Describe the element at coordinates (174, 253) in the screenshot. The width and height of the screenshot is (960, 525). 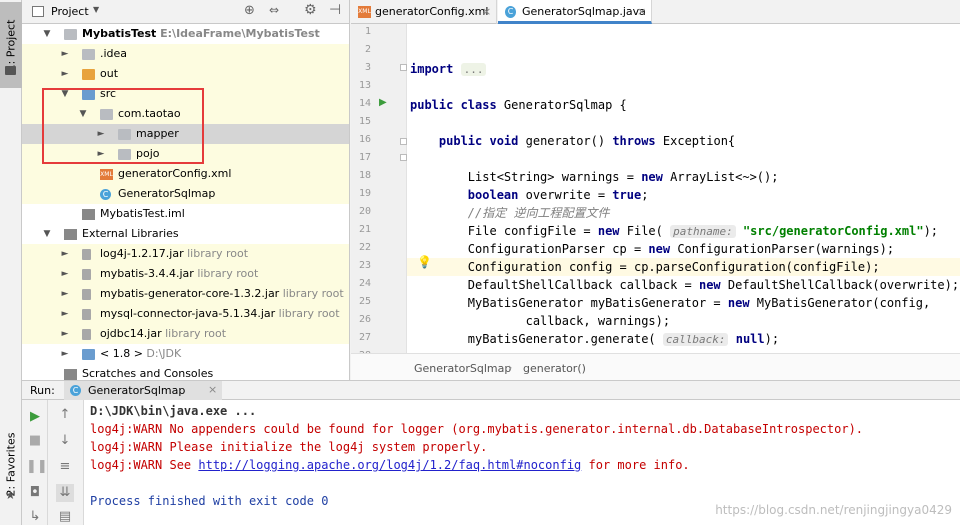
I see `tree-item-label: log4j-1.2.17.jar library root` at that location.